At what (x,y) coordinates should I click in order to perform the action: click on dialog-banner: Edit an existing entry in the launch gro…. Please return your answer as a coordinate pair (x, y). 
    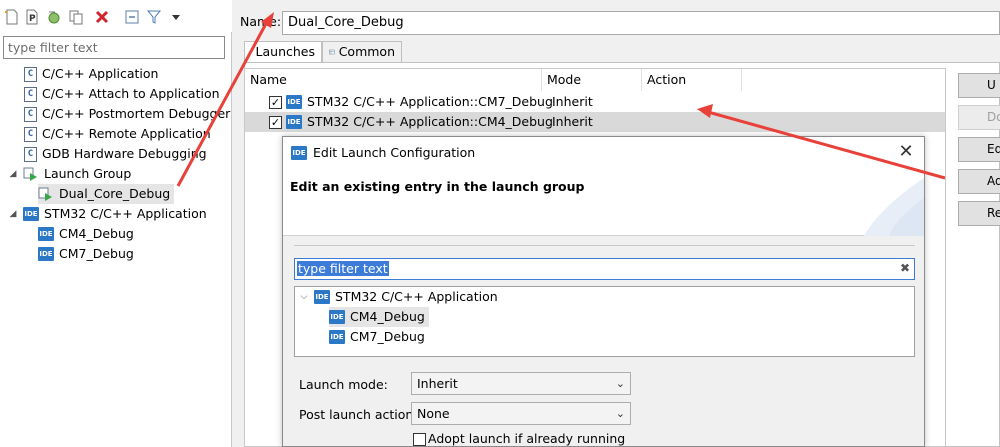
    Looking at the image, I should click on (603, 202).